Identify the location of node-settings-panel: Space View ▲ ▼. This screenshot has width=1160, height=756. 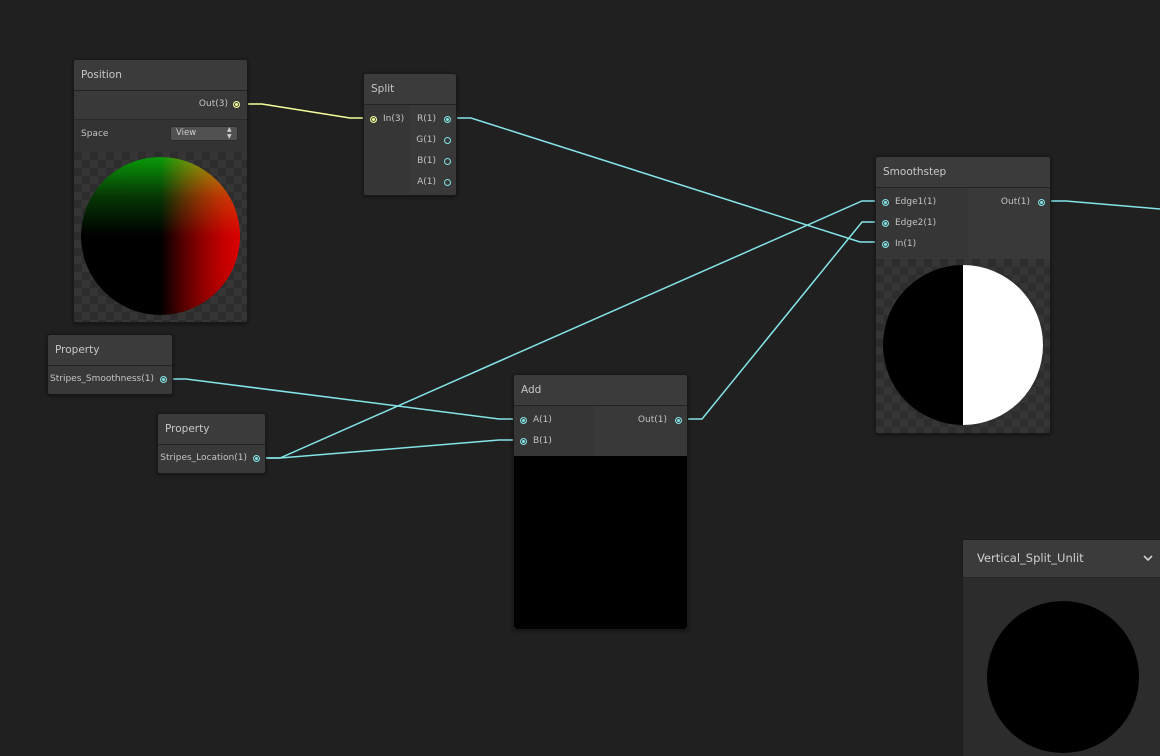
(160, 136).